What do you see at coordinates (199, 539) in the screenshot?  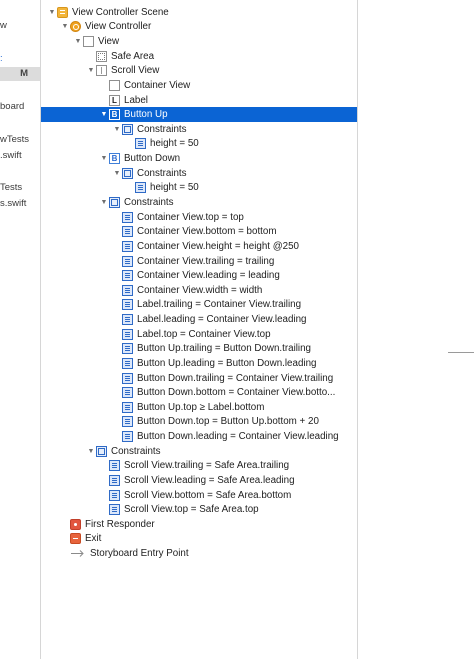 I see `outline-row: Exit` at bounding box center [199, 539].